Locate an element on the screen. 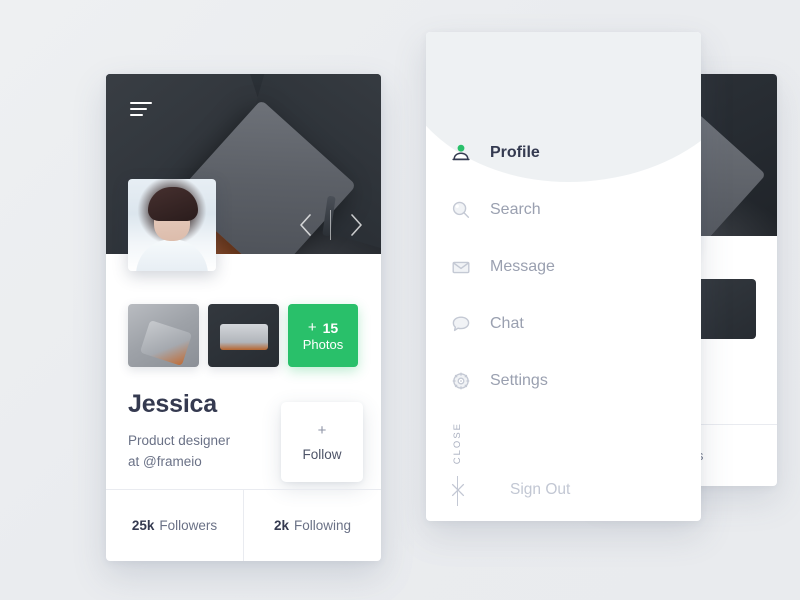 The image size is (800, 600). hamburger-icon is located at coordinates (141, 109).